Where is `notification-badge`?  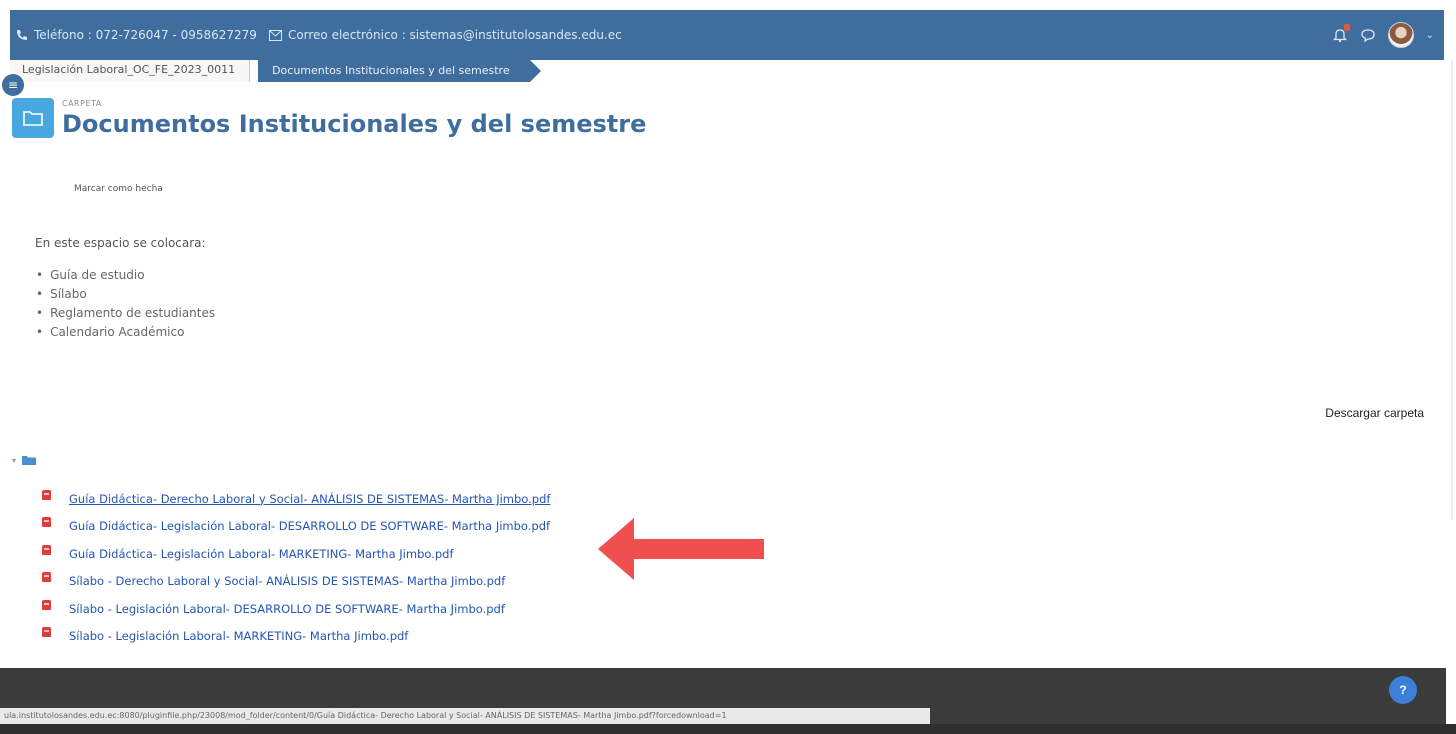
notification-badge is located at coordinates (1346, 27).